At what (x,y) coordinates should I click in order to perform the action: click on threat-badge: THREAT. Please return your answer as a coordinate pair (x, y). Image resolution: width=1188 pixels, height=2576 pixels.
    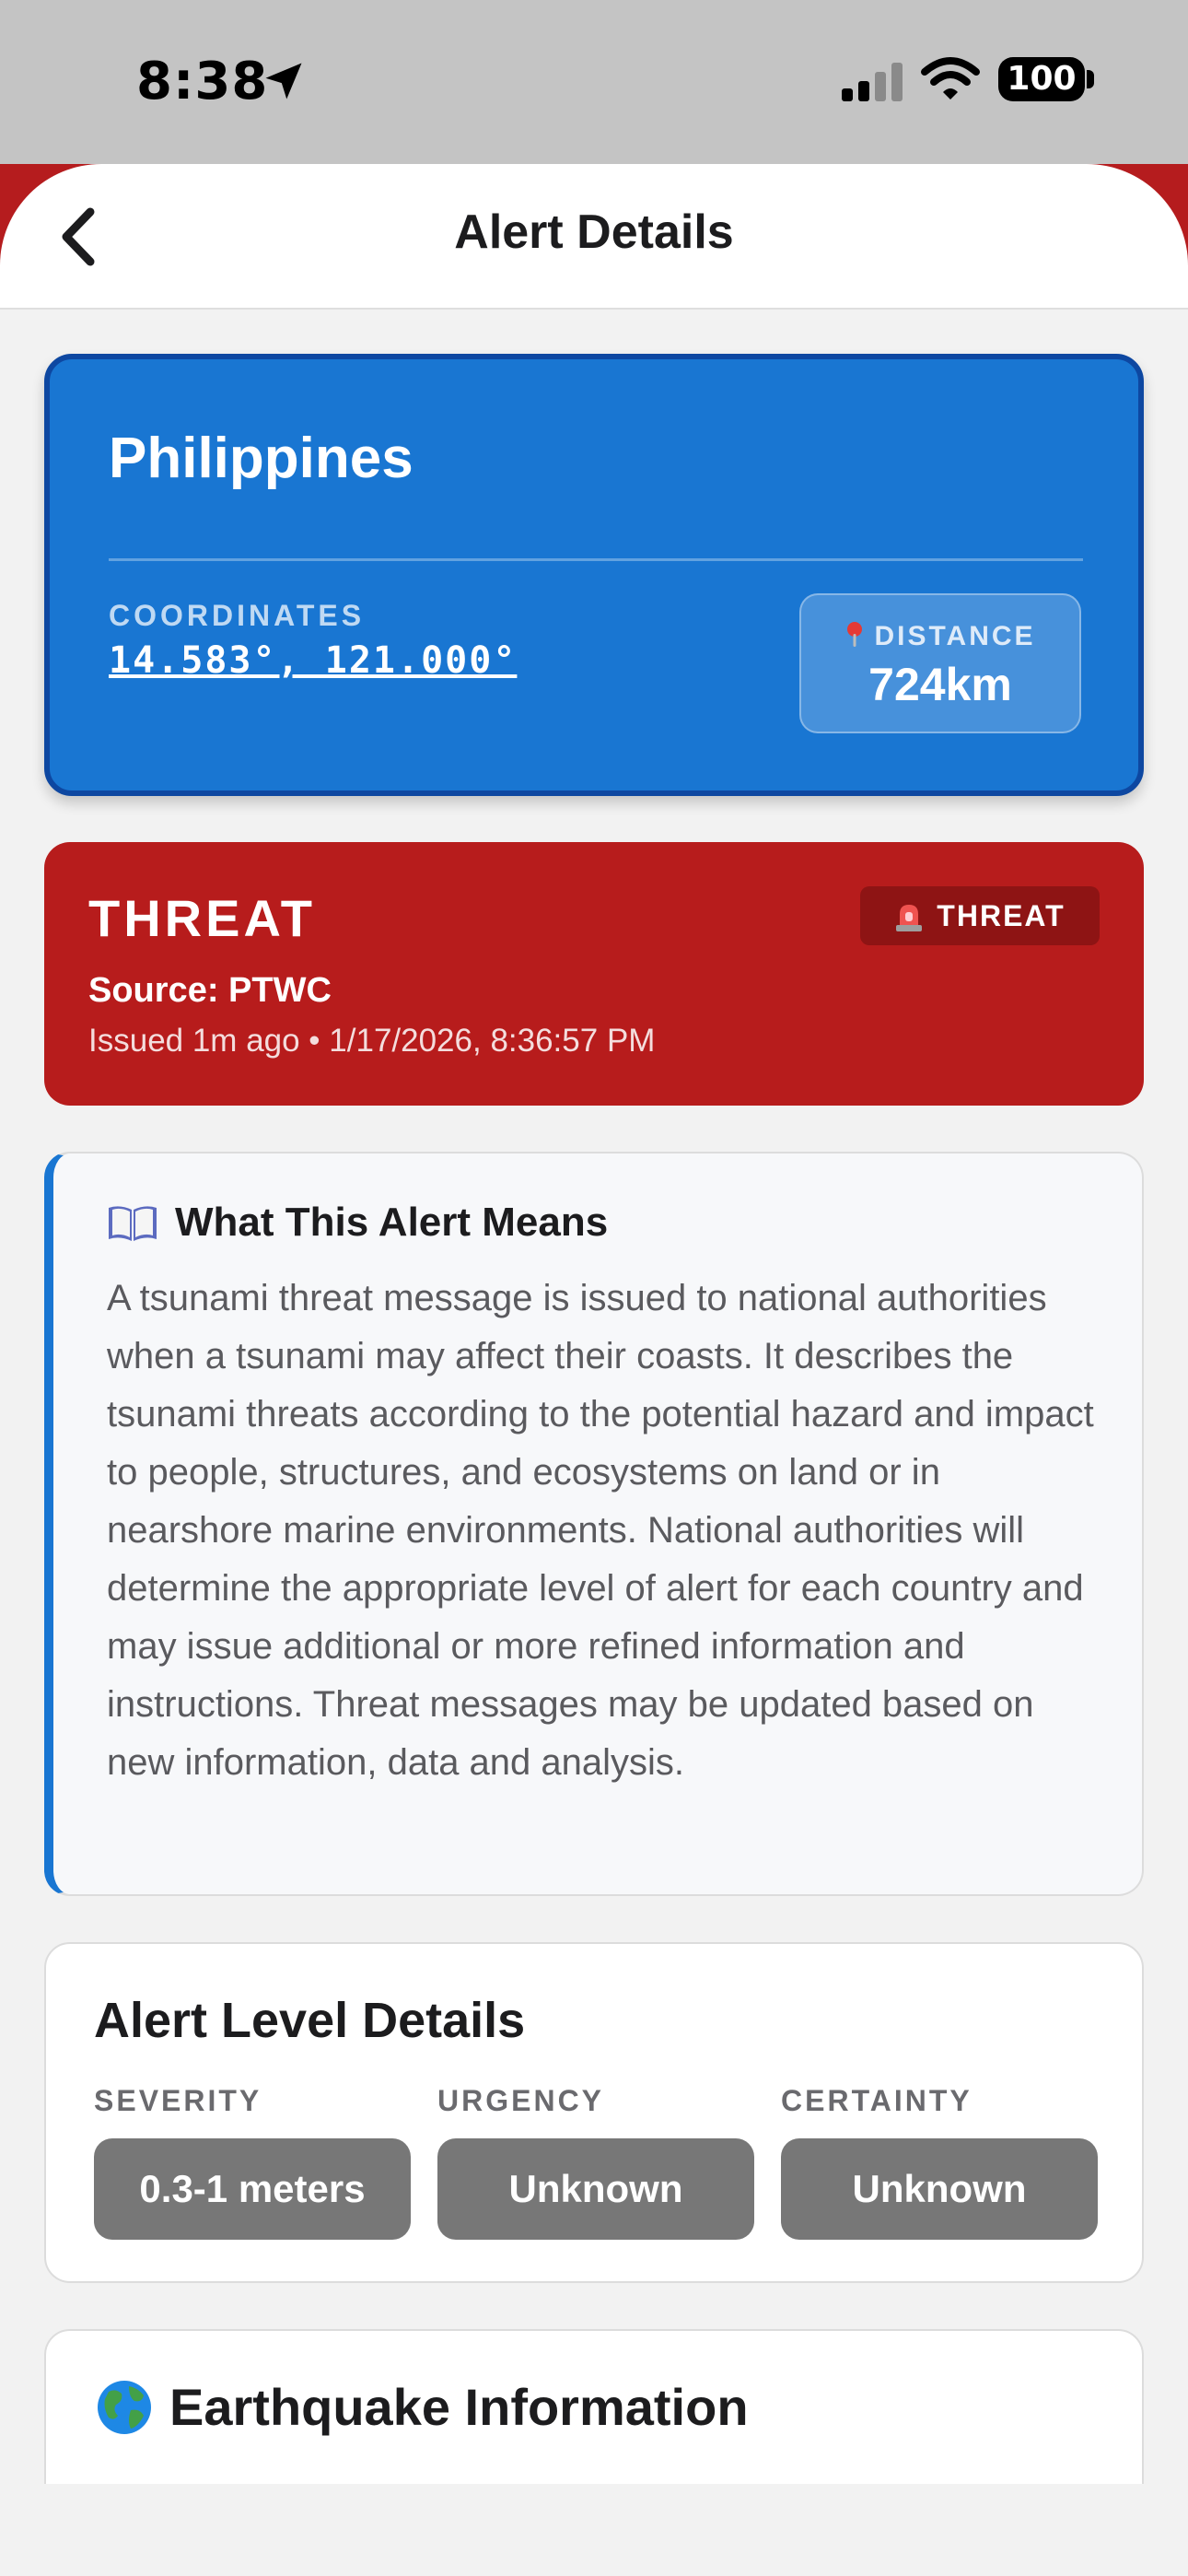
    Looking at the image, I should click on (980, 915).